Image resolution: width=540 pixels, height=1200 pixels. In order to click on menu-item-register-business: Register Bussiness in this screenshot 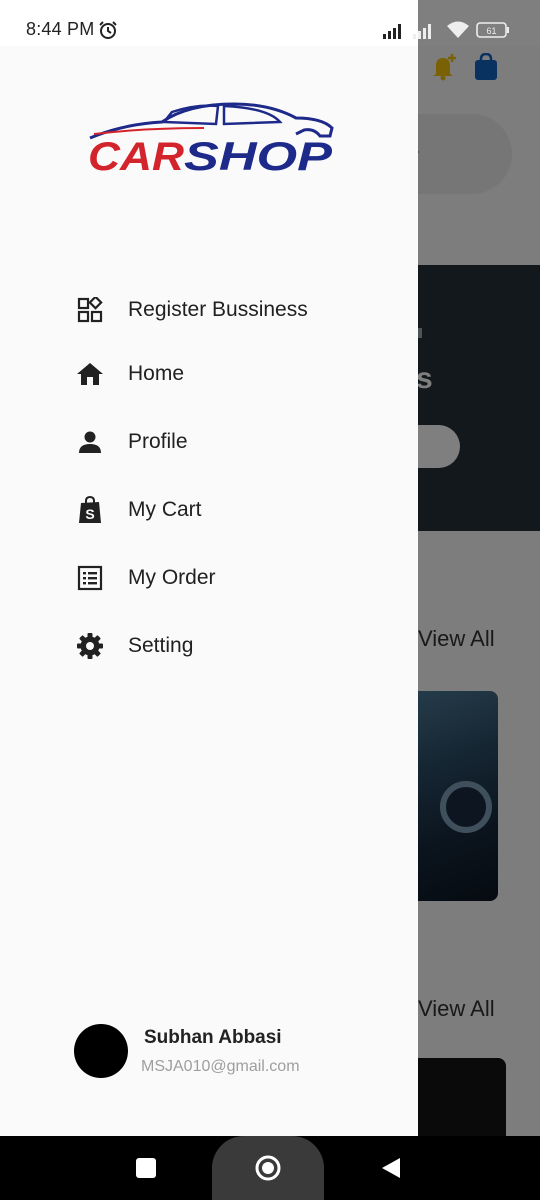, I will do `click(209, 310)`.